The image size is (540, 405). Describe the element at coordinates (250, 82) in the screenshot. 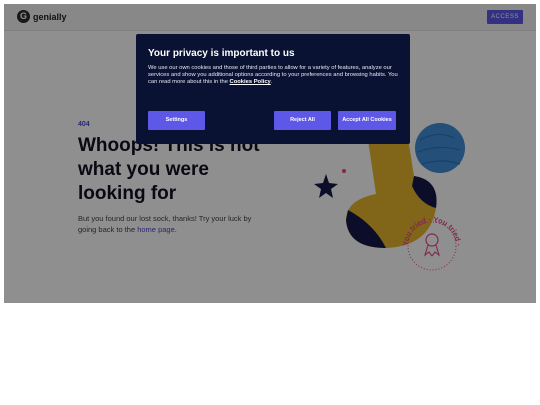

I see `cookies-policy-link: Cookies Policy` at that location.